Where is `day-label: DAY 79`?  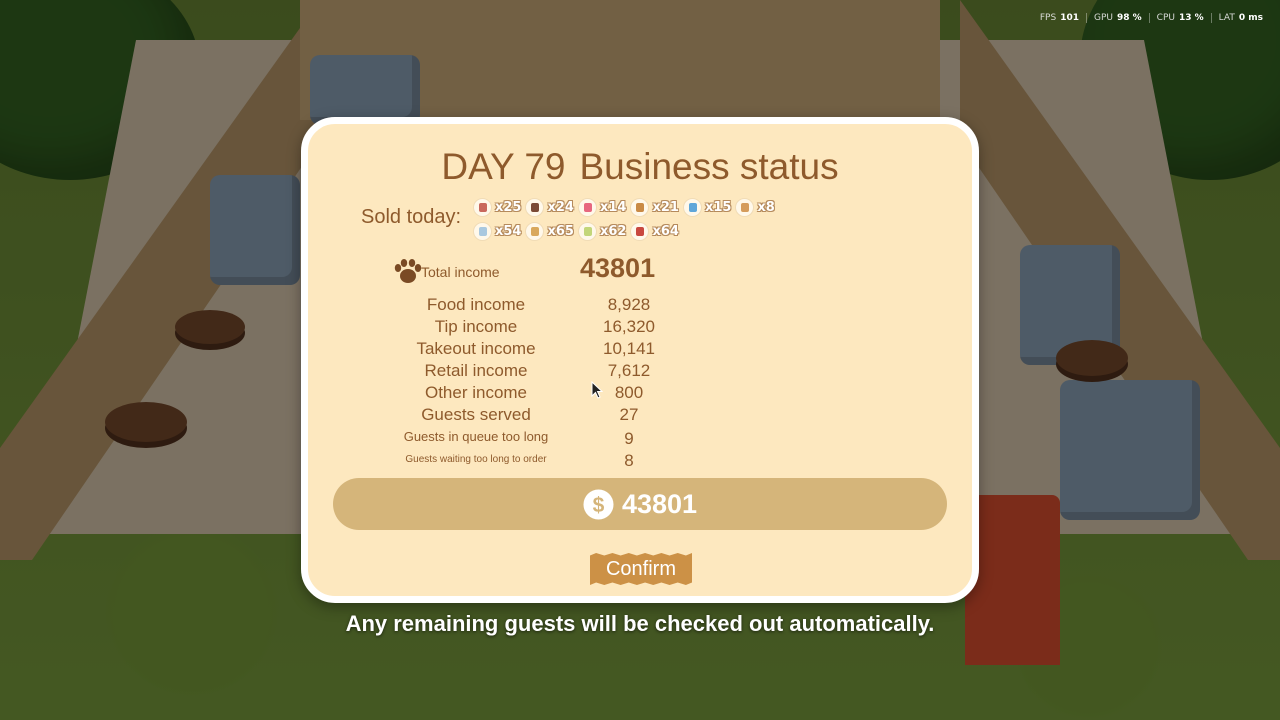
day-label: DAY 79 is located at coordinates (503, 166).